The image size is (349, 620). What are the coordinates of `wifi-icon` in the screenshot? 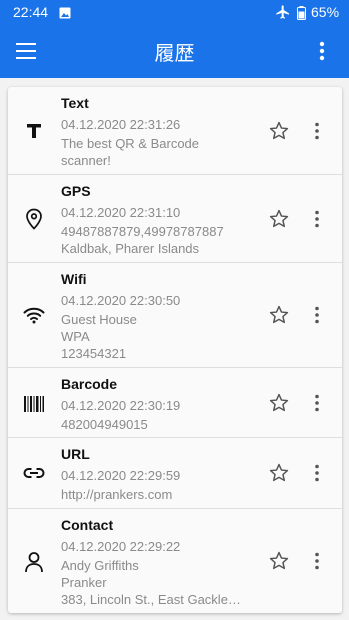 It's located at (34, 315).